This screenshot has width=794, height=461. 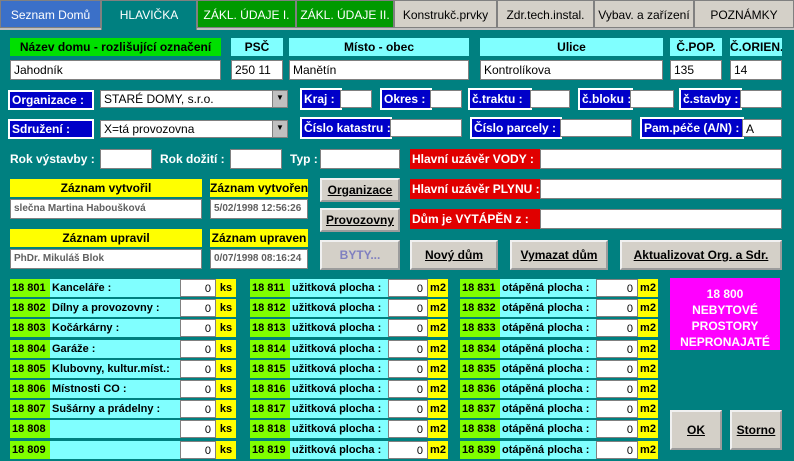 What do you see at coordinates (756, 430) in the screenshot?
I see `storno-button: Storno` at bounding box center [756, 430].